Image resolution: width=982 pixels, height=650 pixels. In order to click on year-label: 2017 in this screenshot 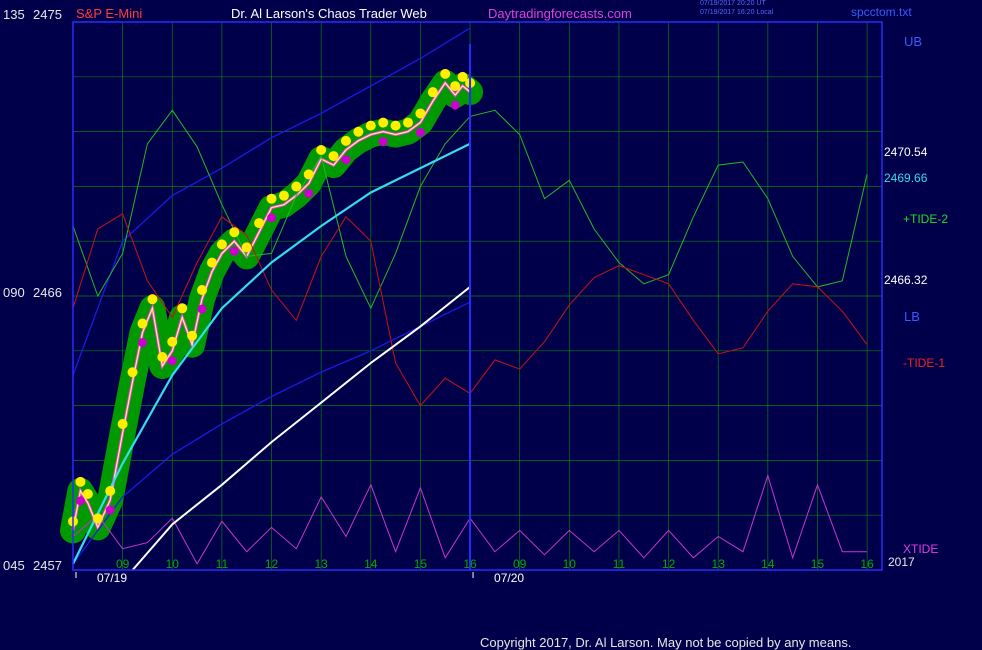, I will do `click(901, 562)`.